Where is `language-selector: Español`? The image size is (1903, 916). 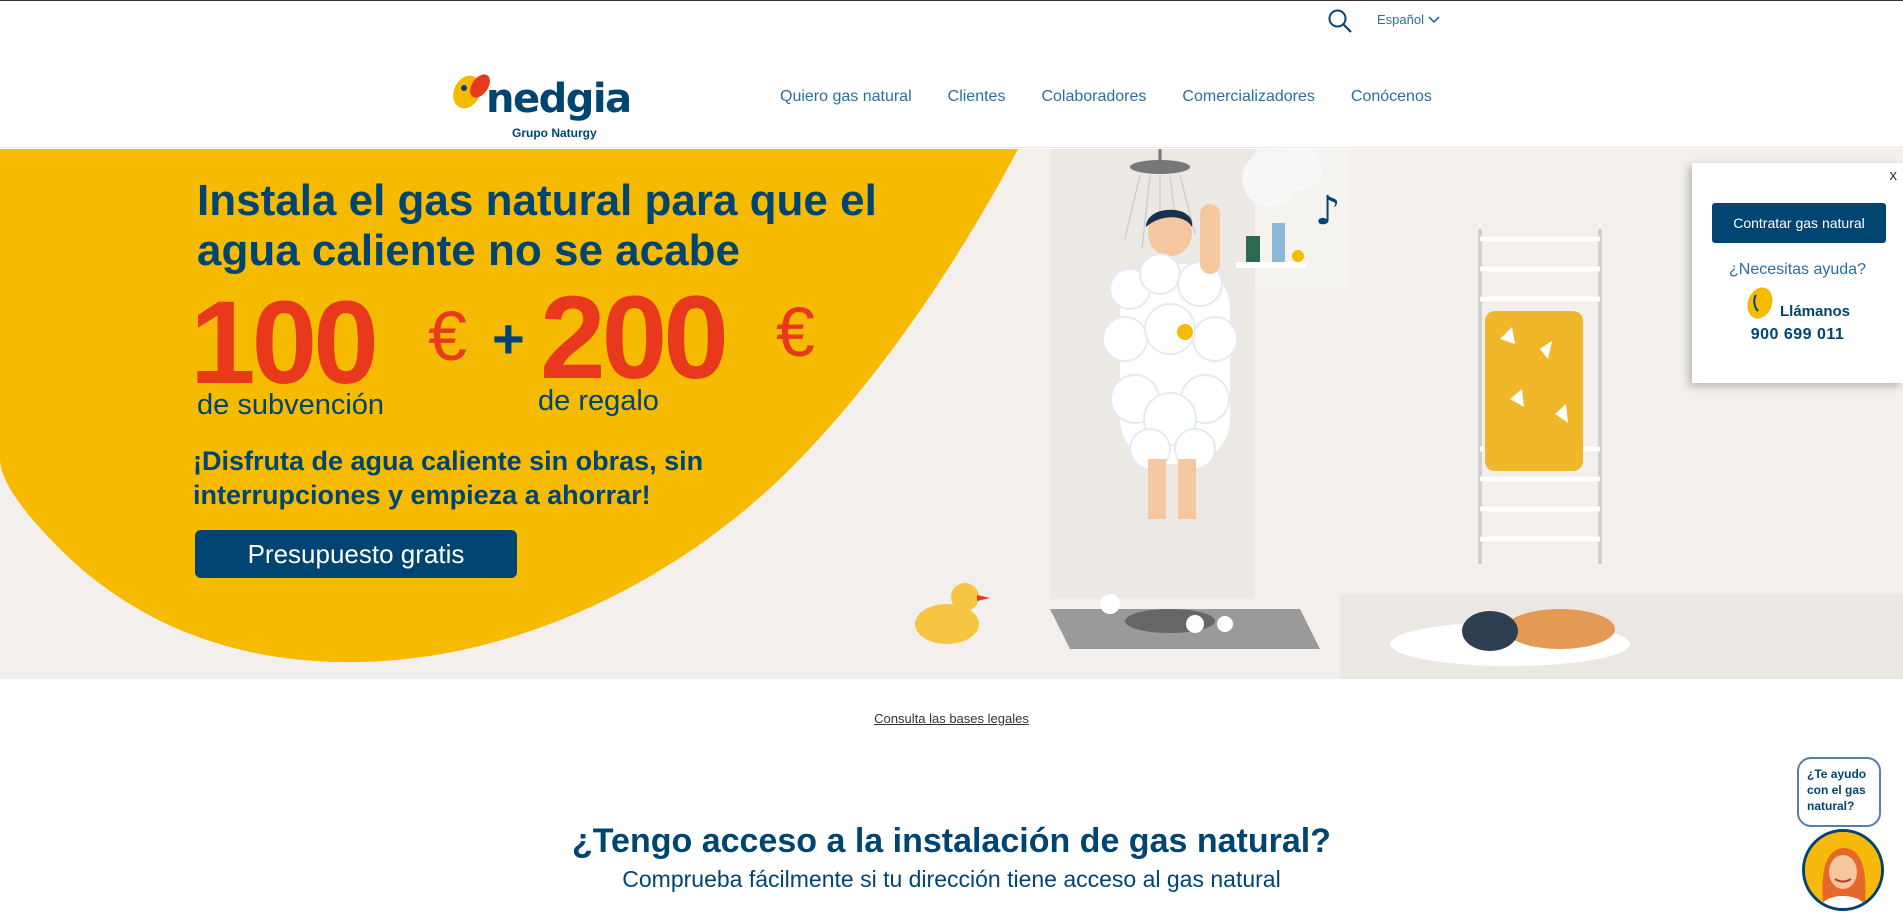
language-selector: Español is located at coordinates (1408, 19).